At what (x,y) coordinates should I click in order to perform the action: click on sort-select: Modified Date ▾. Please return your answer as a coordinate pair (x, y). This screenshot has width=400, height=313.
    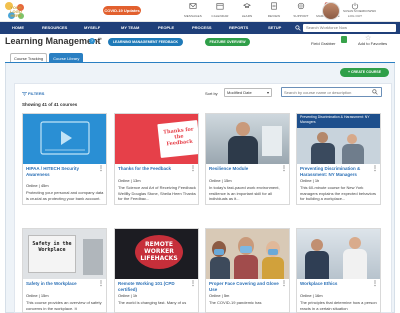
    Looking at the image, I should click on (248, 92).